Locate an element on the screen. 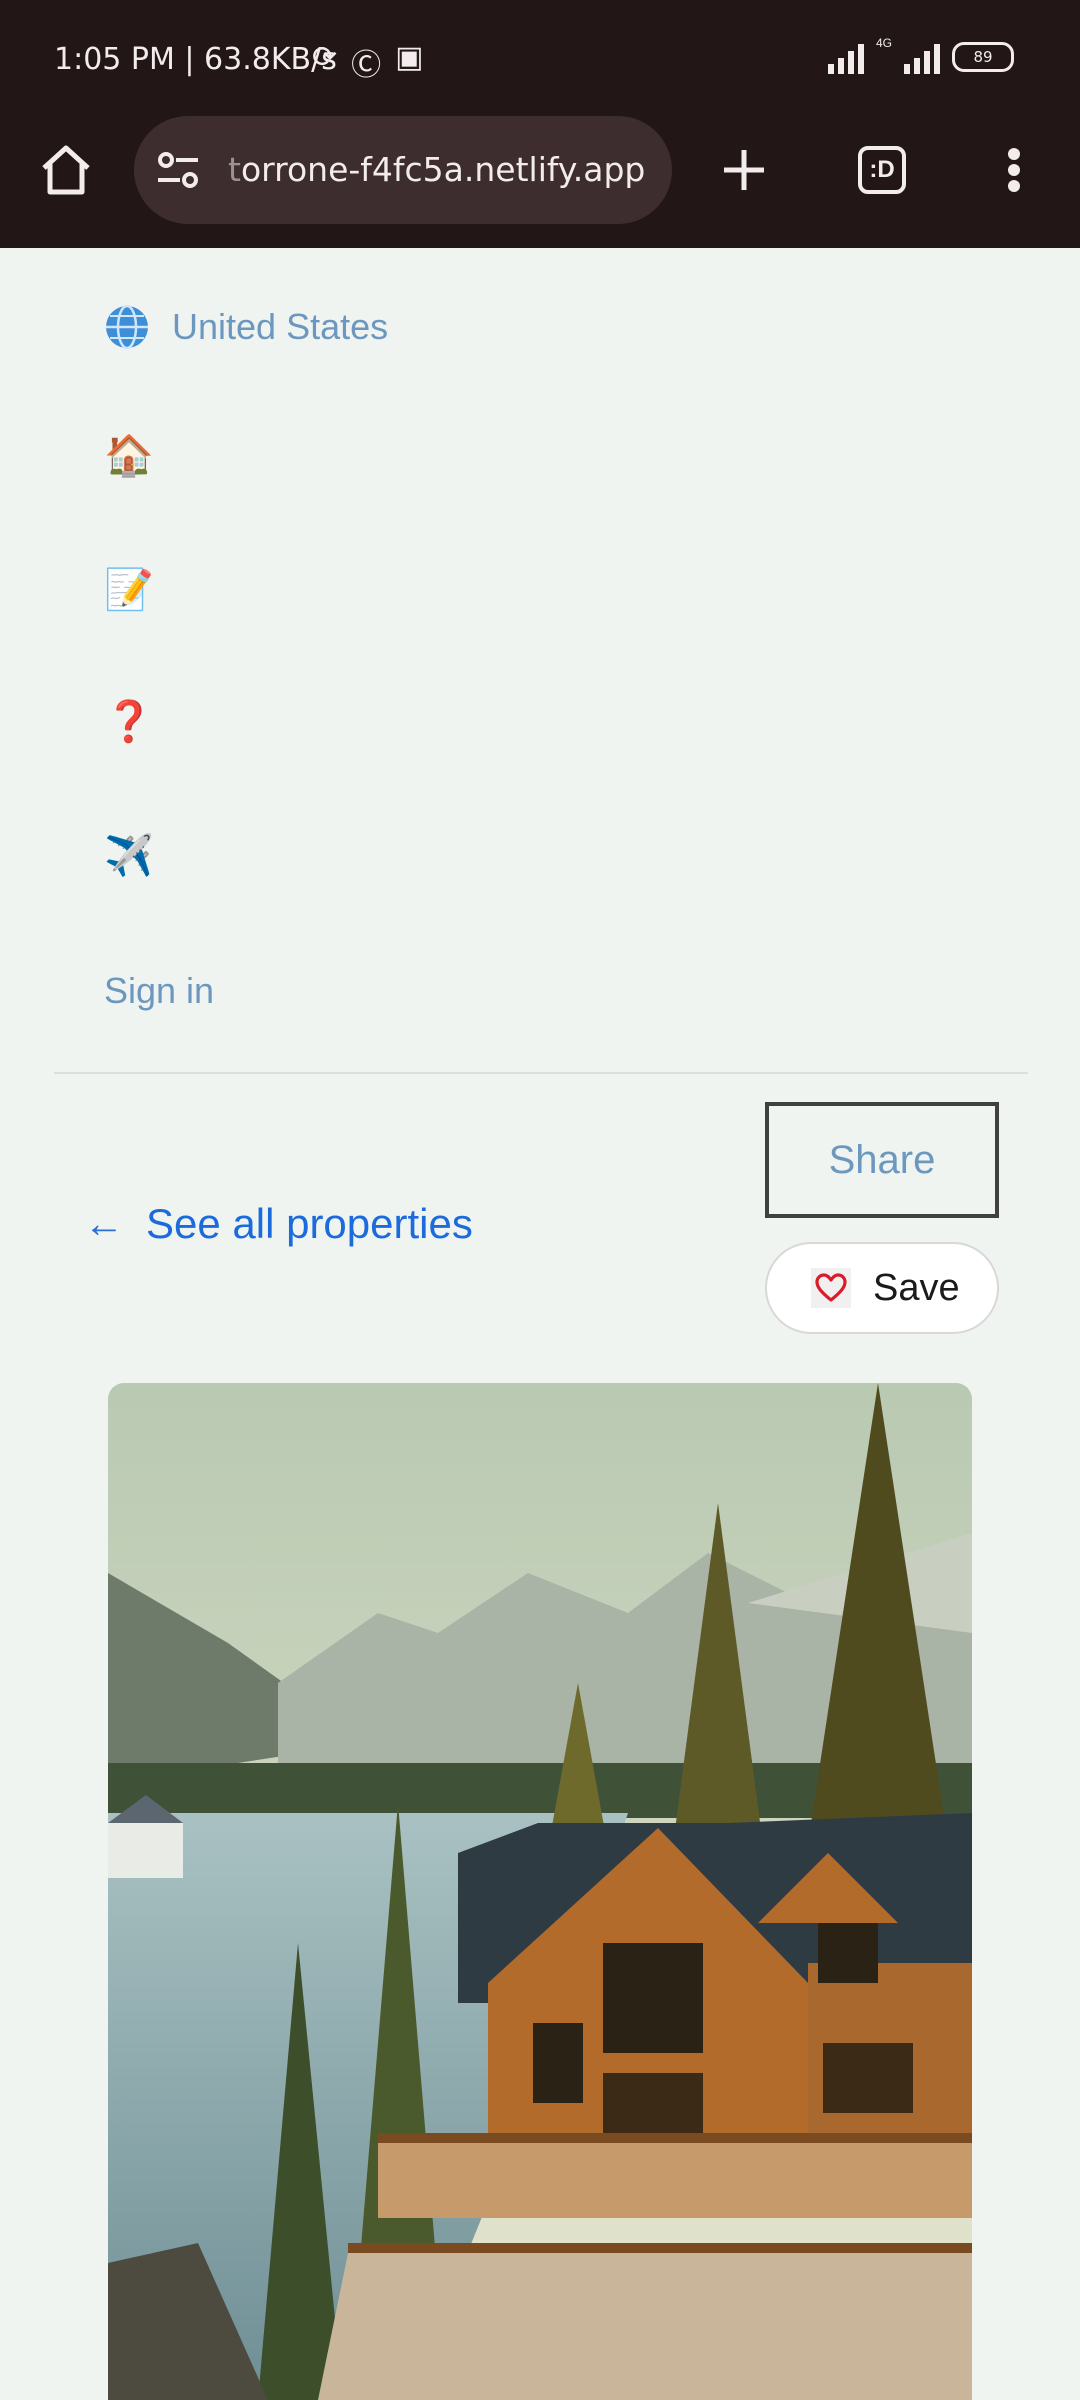 The height and width of the screenshot is (2400, 1080). address-bar: torrone-f4fc5a.netlify.app is located at coordinates (403, 170).